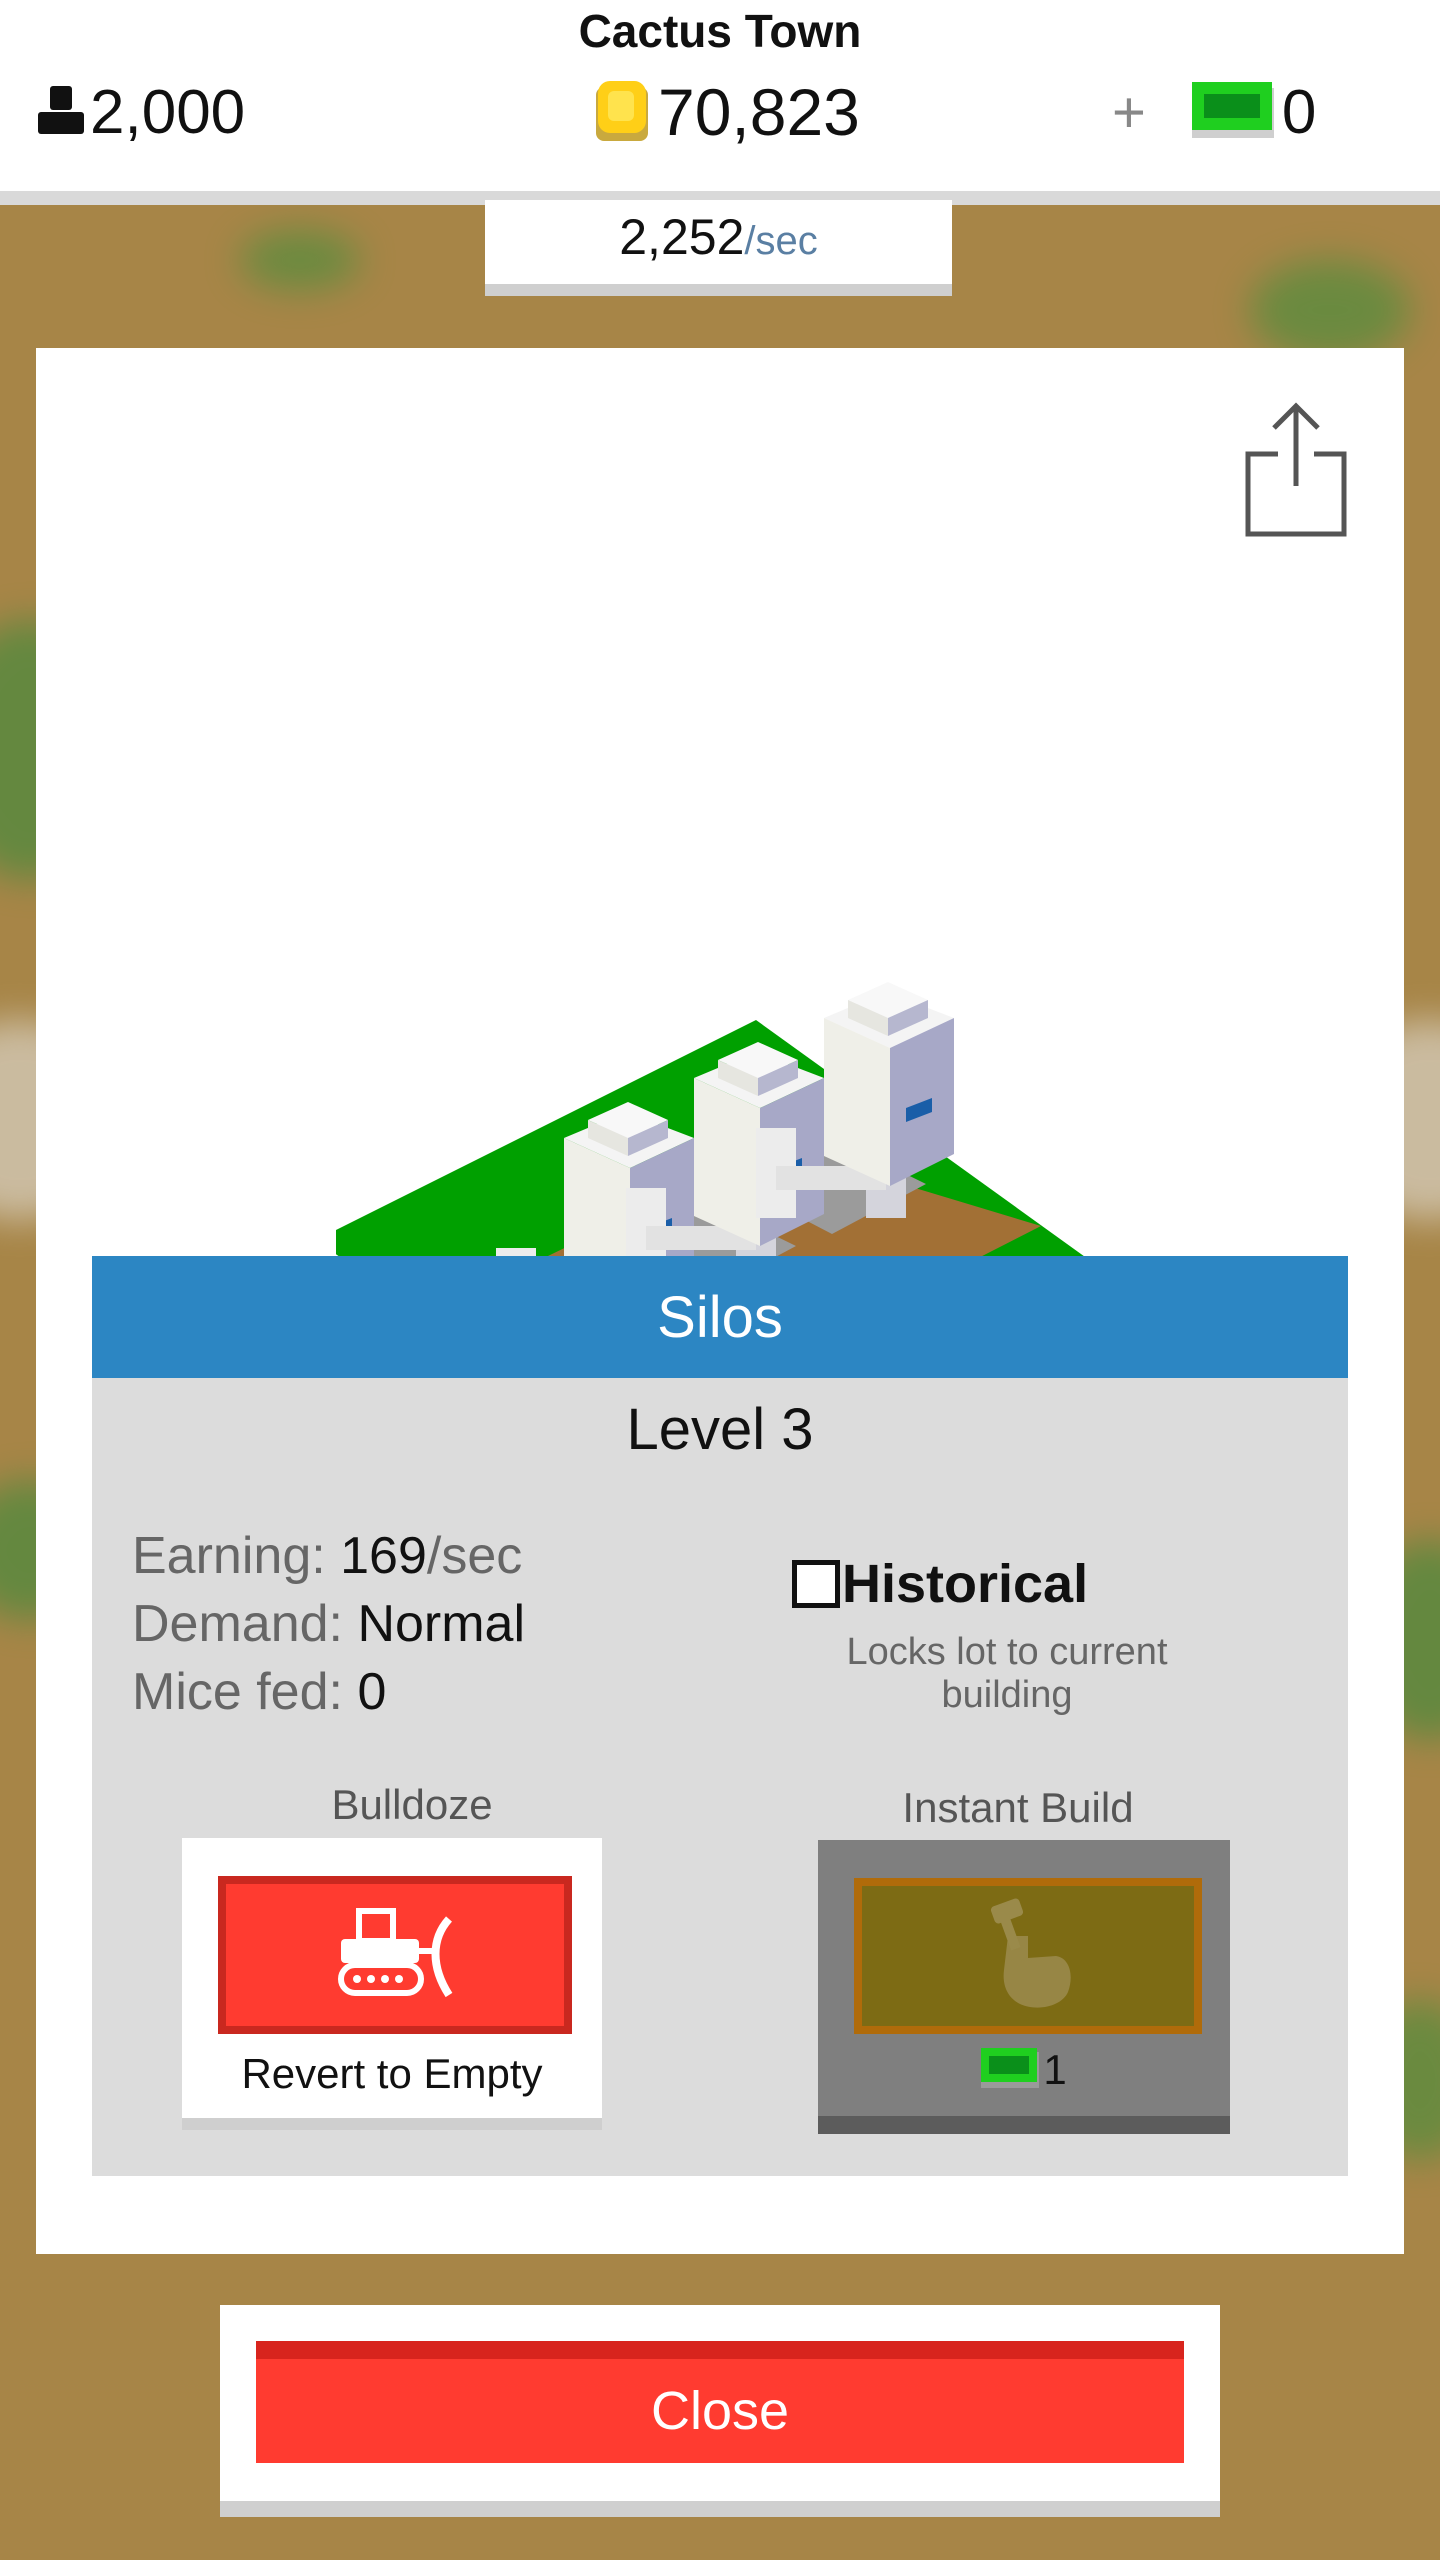 The image size is (1440, 2560). Describe the element at coordinates (474, 1556) in the screenshot. I see `earning-unit: /sec` at that location.